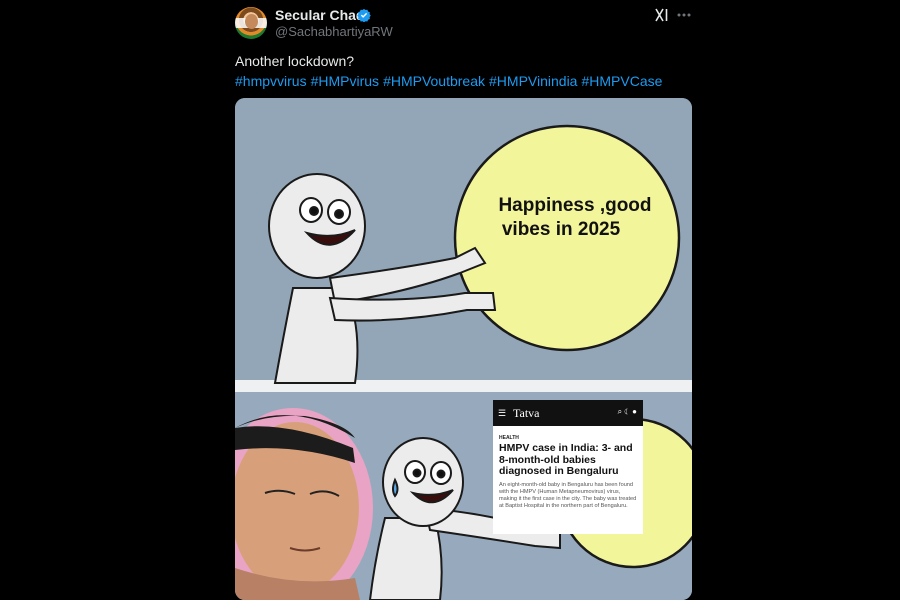  I want to click on article-category: HEALTH, so click(509, 438).